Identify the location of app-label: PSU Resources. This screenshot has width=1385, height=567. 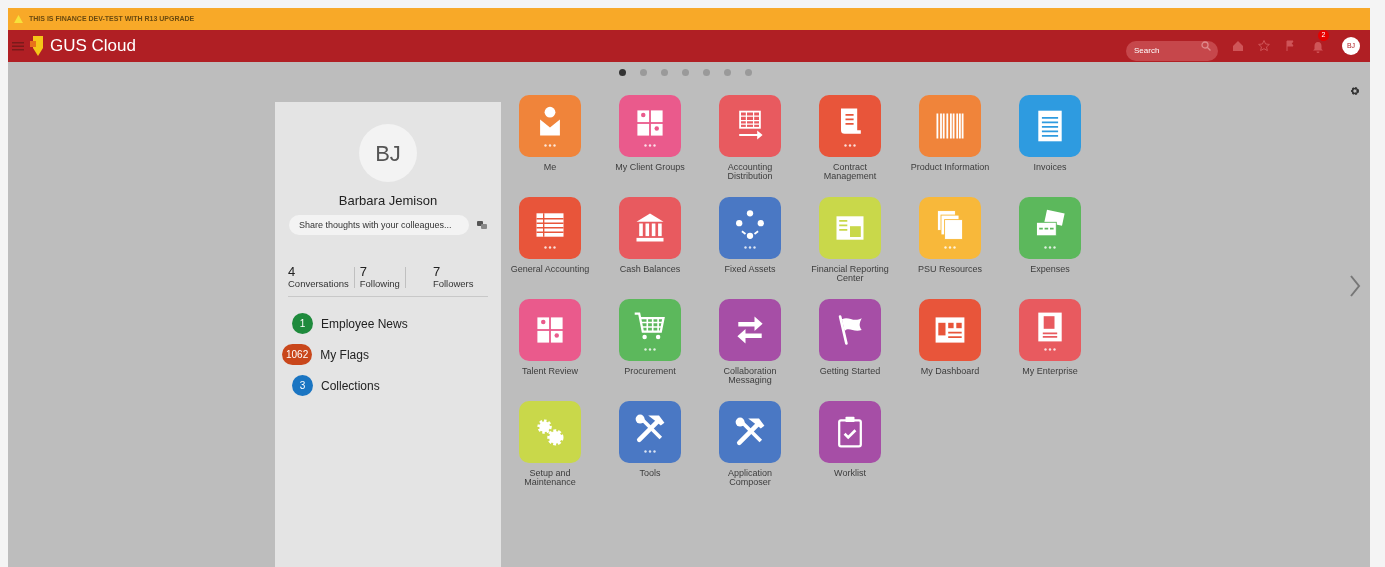
(950, 269).